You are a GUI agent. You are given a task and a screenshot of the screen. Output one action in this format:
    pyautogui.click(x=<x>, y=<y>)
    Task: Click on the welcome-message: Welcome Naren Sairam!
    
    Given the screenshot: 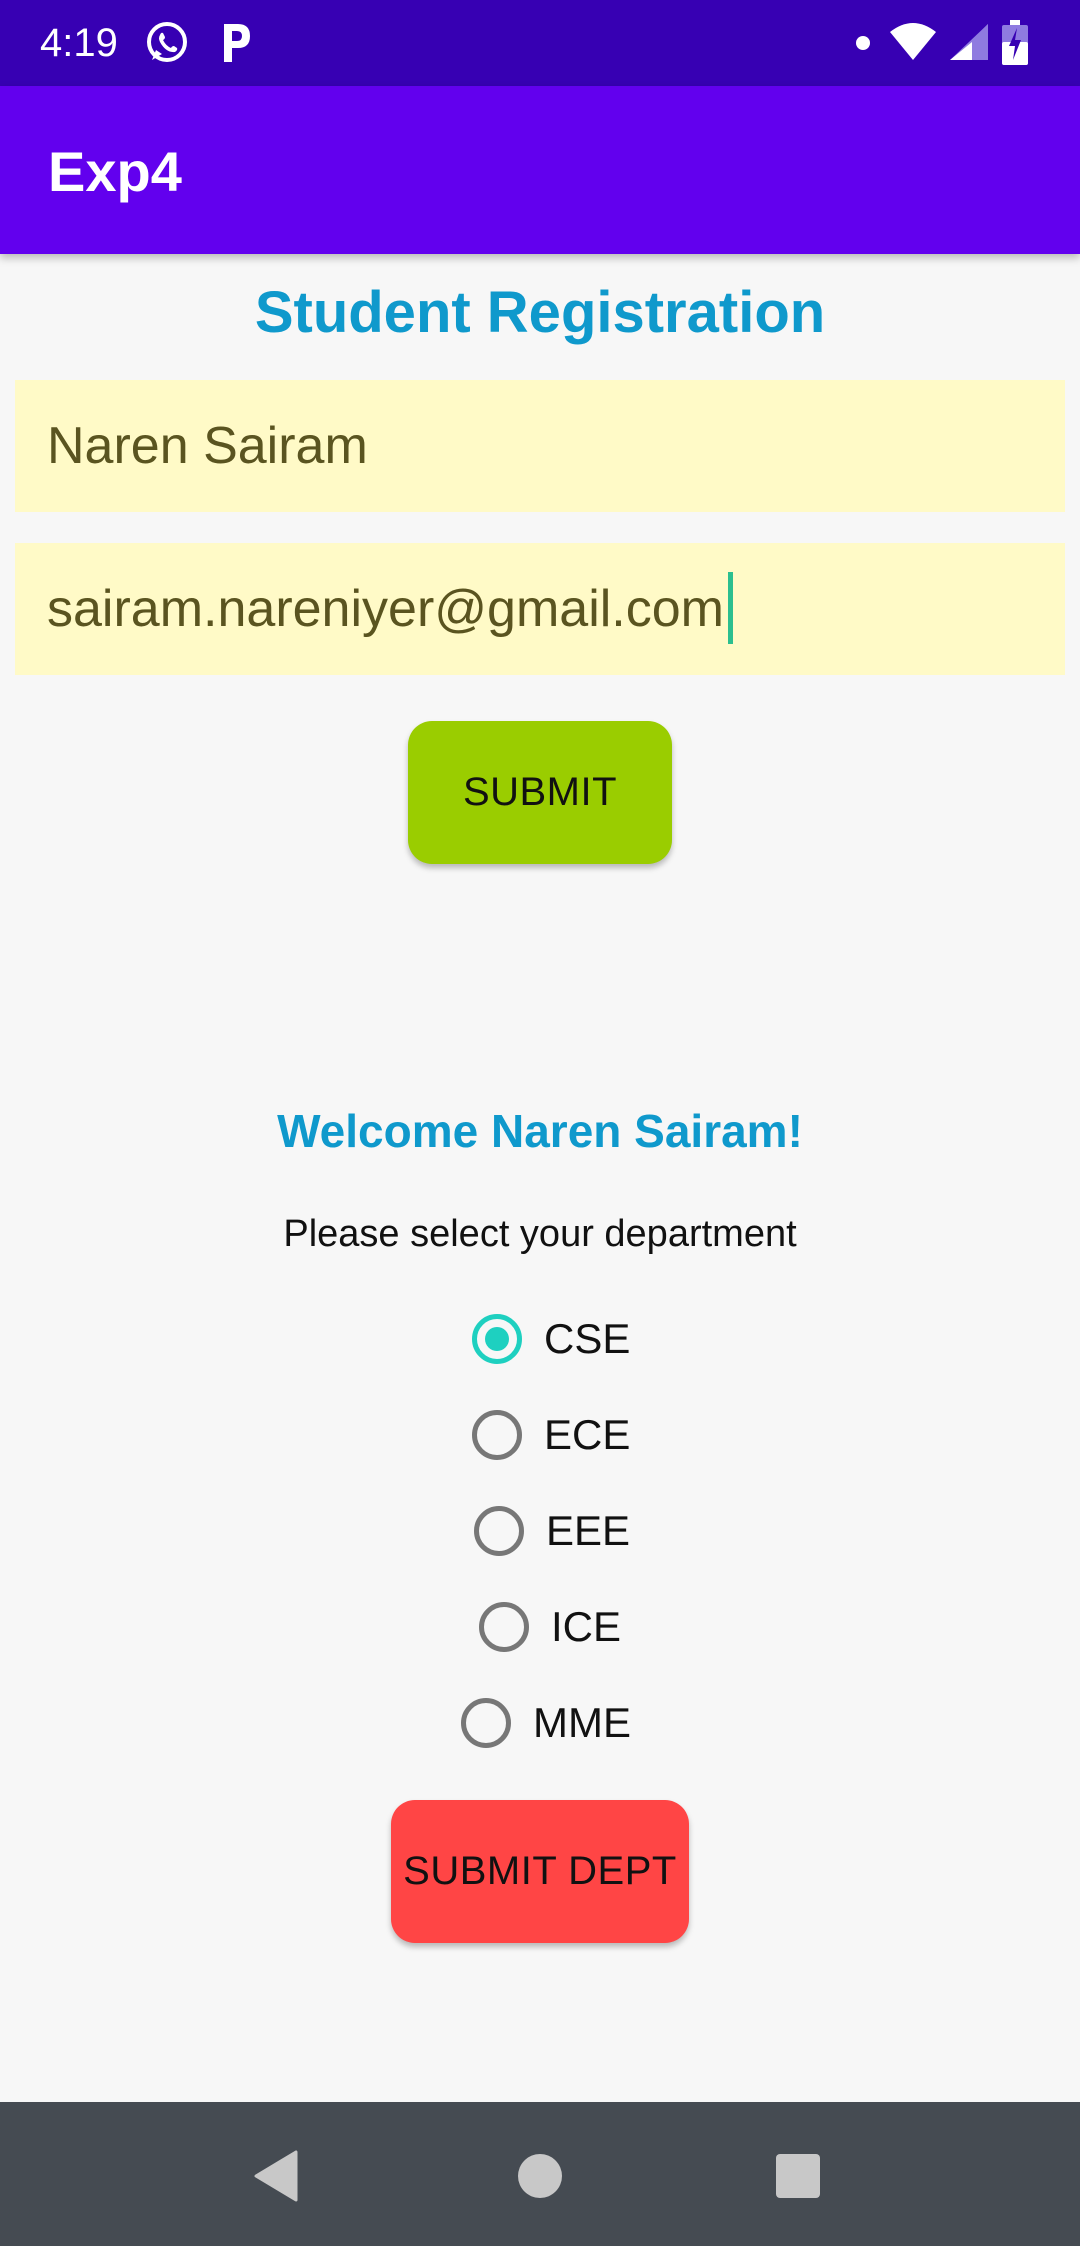 What is the action you would take?
    pyautogui.click(x=540, y=1131)
    